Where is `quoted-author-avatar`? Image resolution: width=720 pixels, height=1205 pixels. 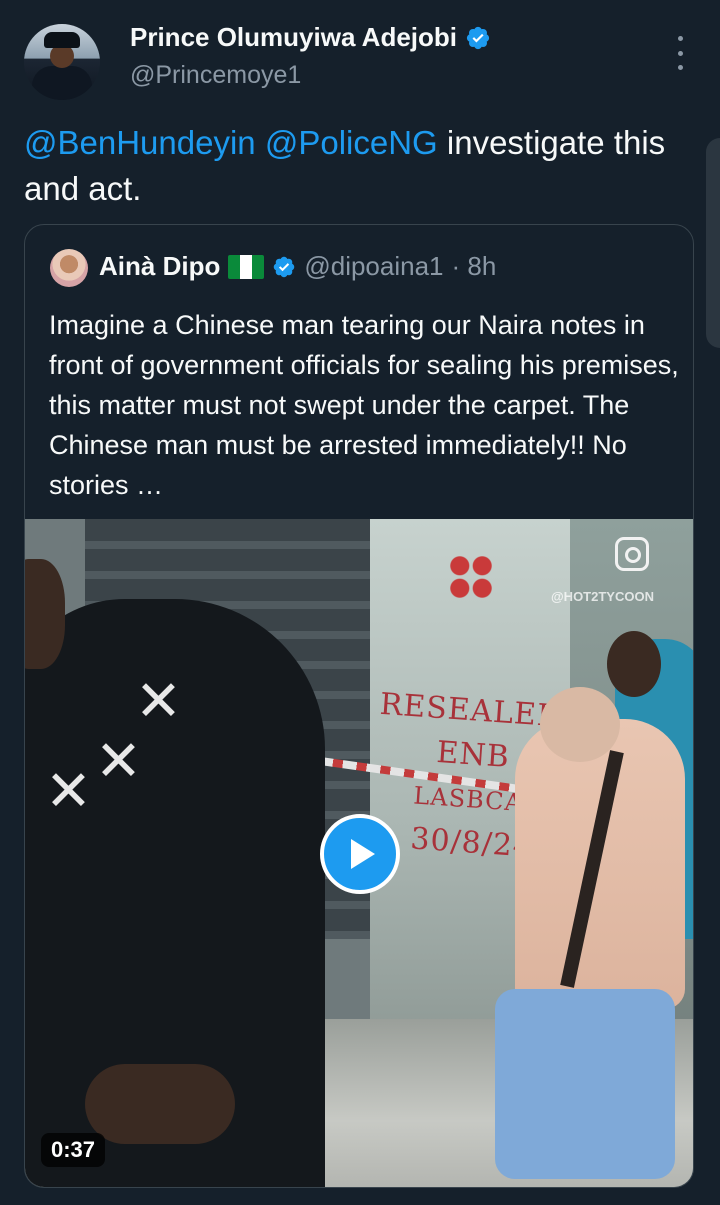
quoted-author-avatar is located at coordinates (69, 268).